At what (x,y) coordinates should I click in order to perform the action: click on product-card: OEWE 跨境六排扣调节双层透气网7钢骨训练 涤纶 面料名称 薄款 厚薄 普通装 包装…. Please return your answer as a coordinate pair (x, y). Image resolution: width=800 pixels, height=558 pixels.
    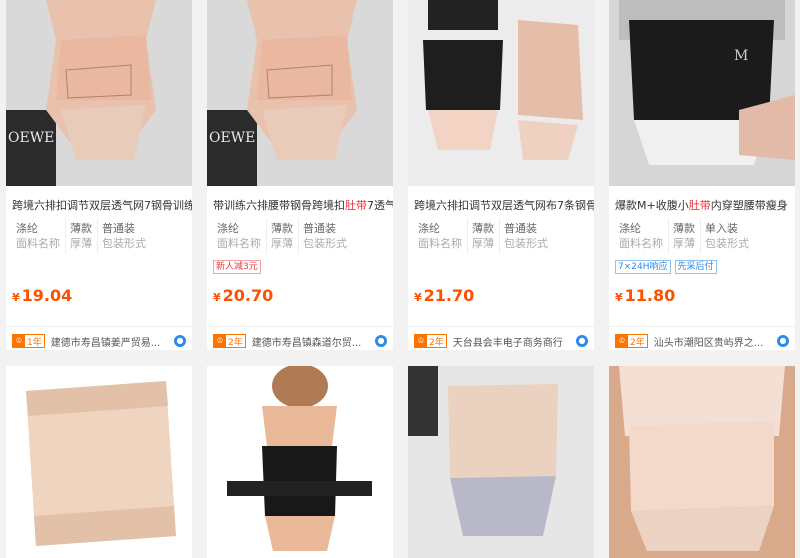
    Looking at the image, I should click on (99, 175).